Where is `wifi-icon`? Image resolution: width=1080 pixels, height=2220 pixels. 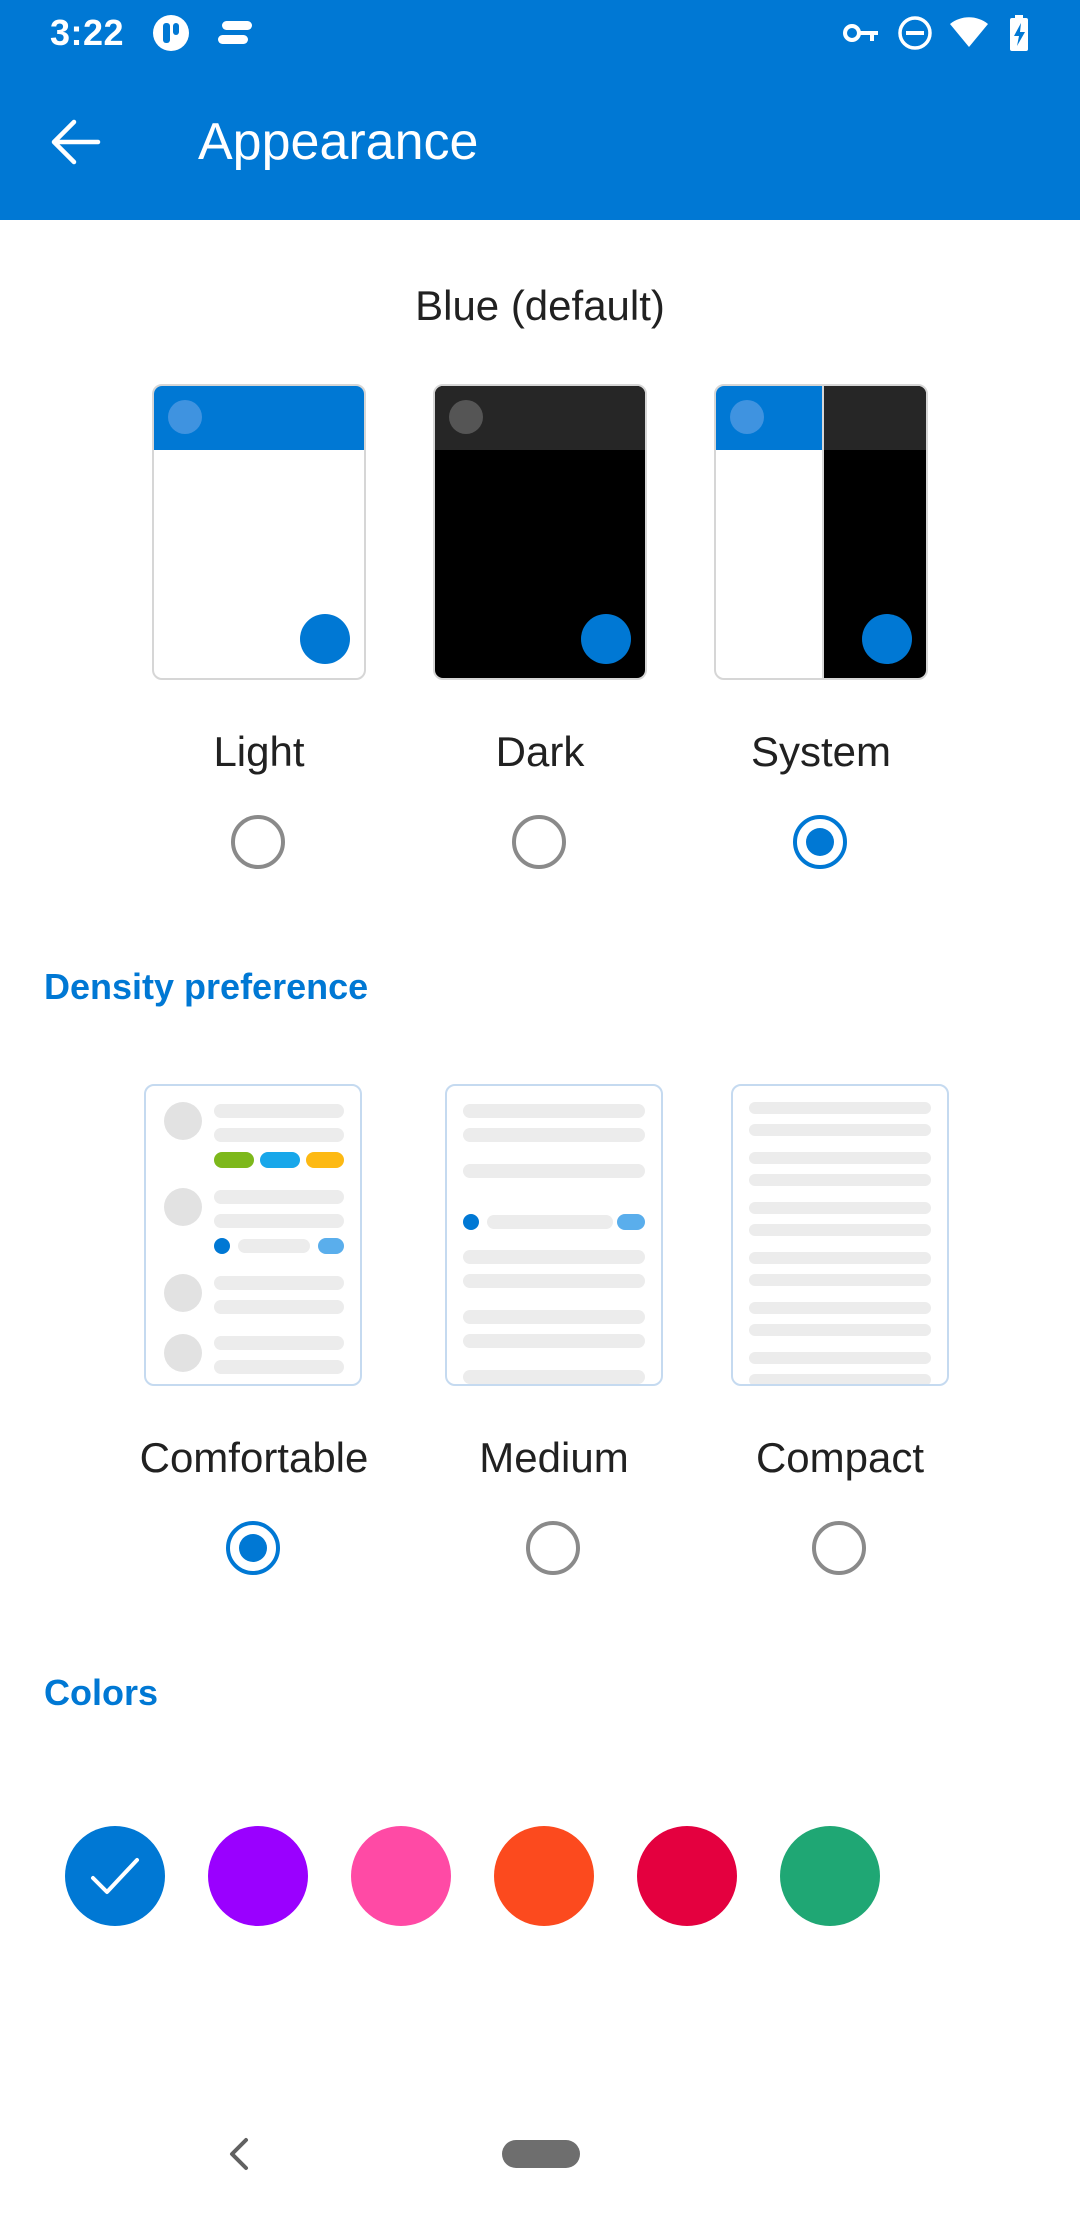 wifi-icon is located at coordinates (969, 32).